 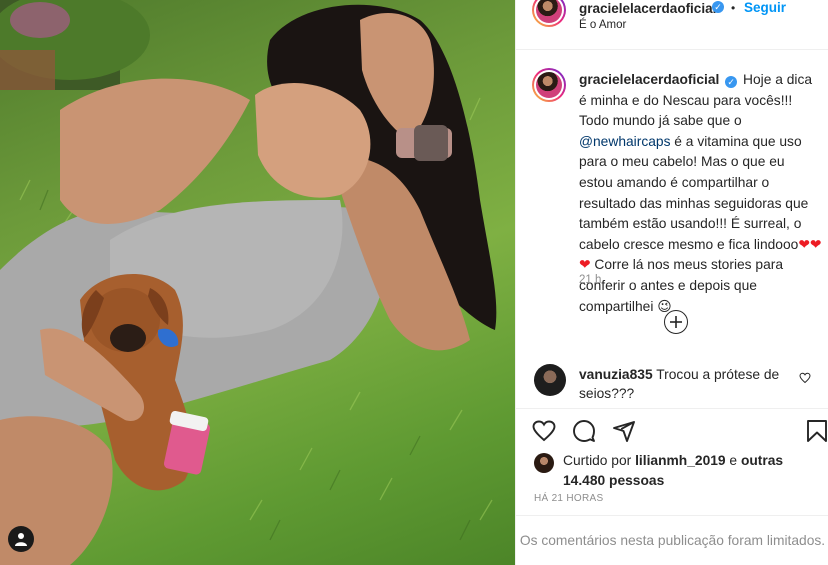 What do you see at coordinates (624, 431) in the screenshot?
I see `share-icon` at bounding box center [624, 431].